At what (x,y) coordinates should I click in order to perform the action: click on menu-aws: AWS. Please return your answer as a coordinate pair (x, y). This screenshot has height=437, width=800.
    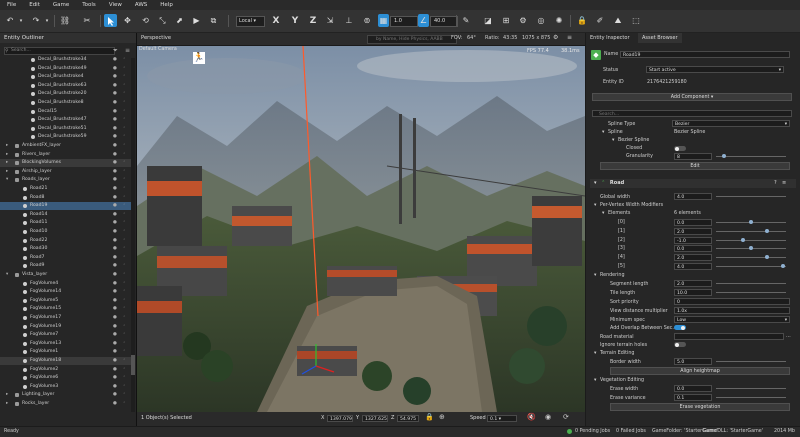
    Looking at the image, I should click on (141, 5).